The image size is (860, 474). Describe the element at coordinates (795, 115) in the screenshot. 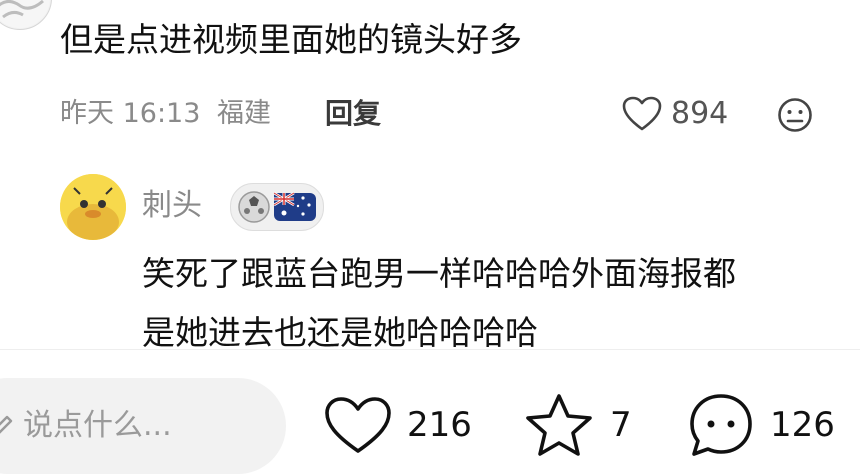

I see `emoji-reaction-icon` at that location.